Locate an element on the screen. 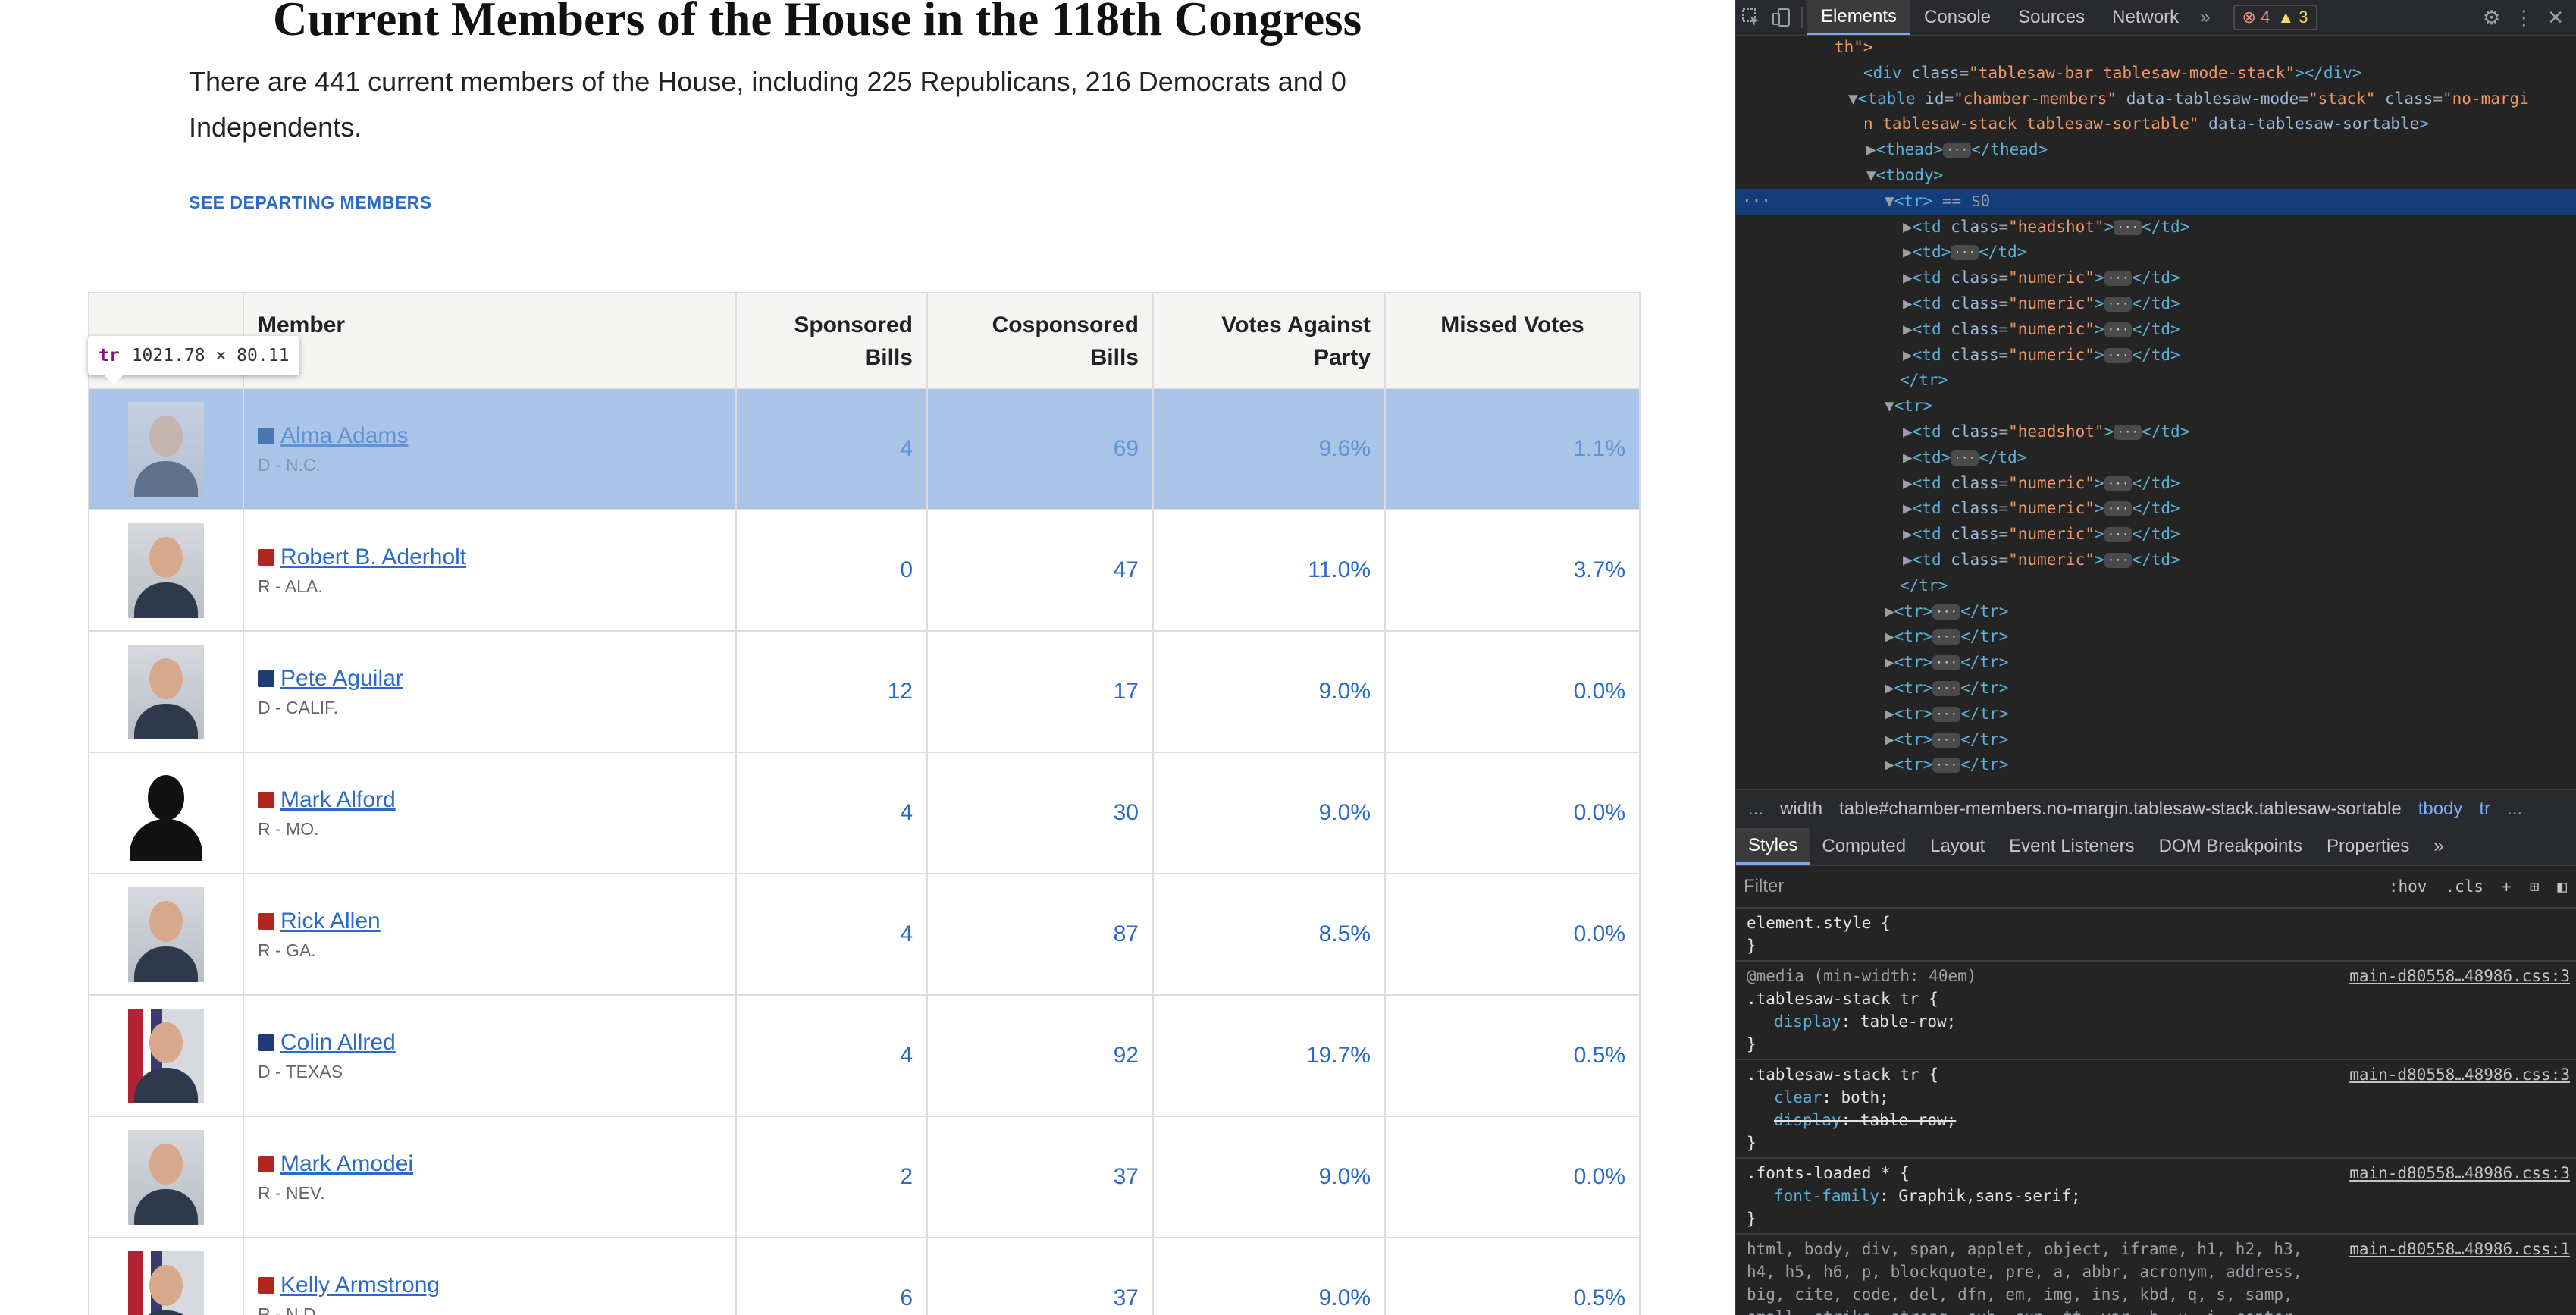  hover-state-toggle: :hov is located at coordinates (2408, 886).